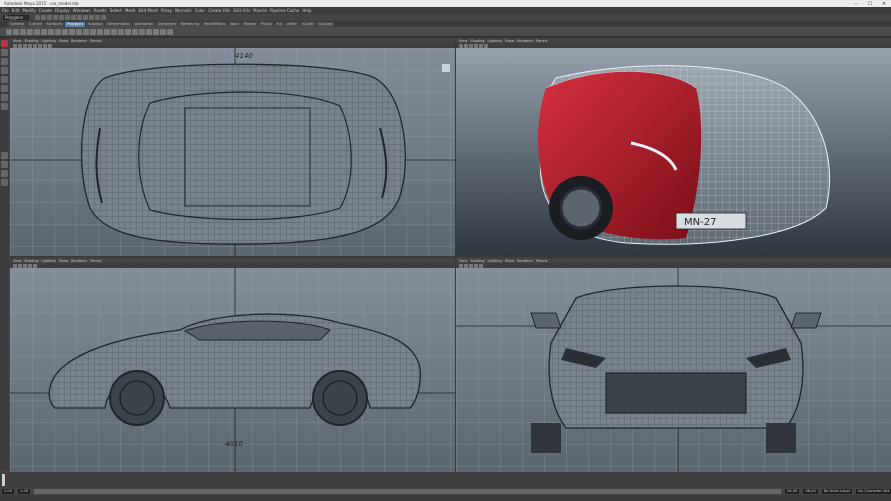  Describe the element at coordinates (85, 17) in the screenshot. I see `snap-point-icon` at that location.